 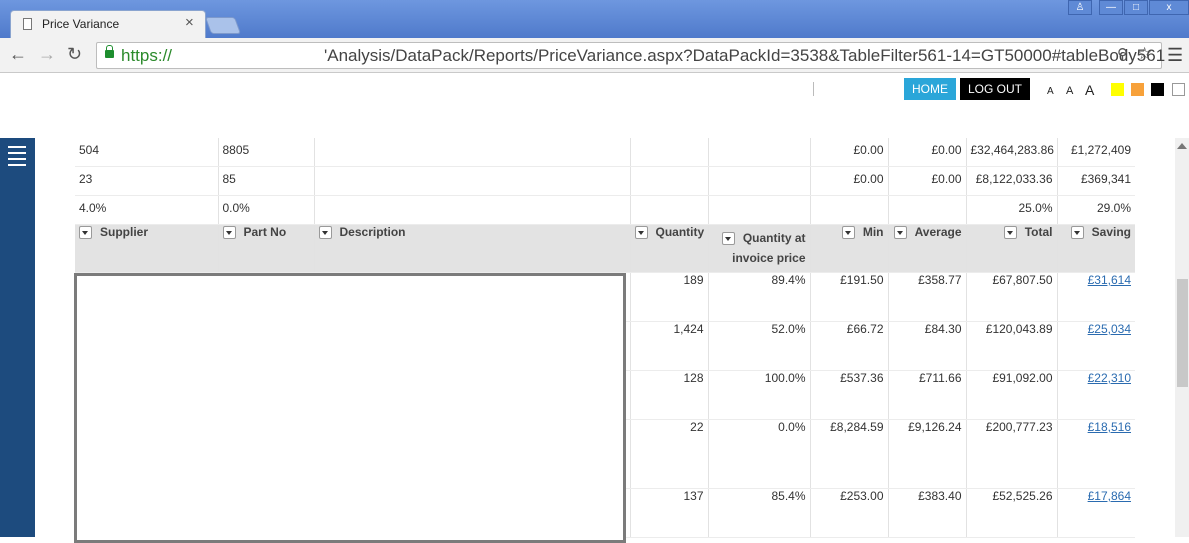 I want to click on hamburger-menu-icon, so click(x=17, y=158).